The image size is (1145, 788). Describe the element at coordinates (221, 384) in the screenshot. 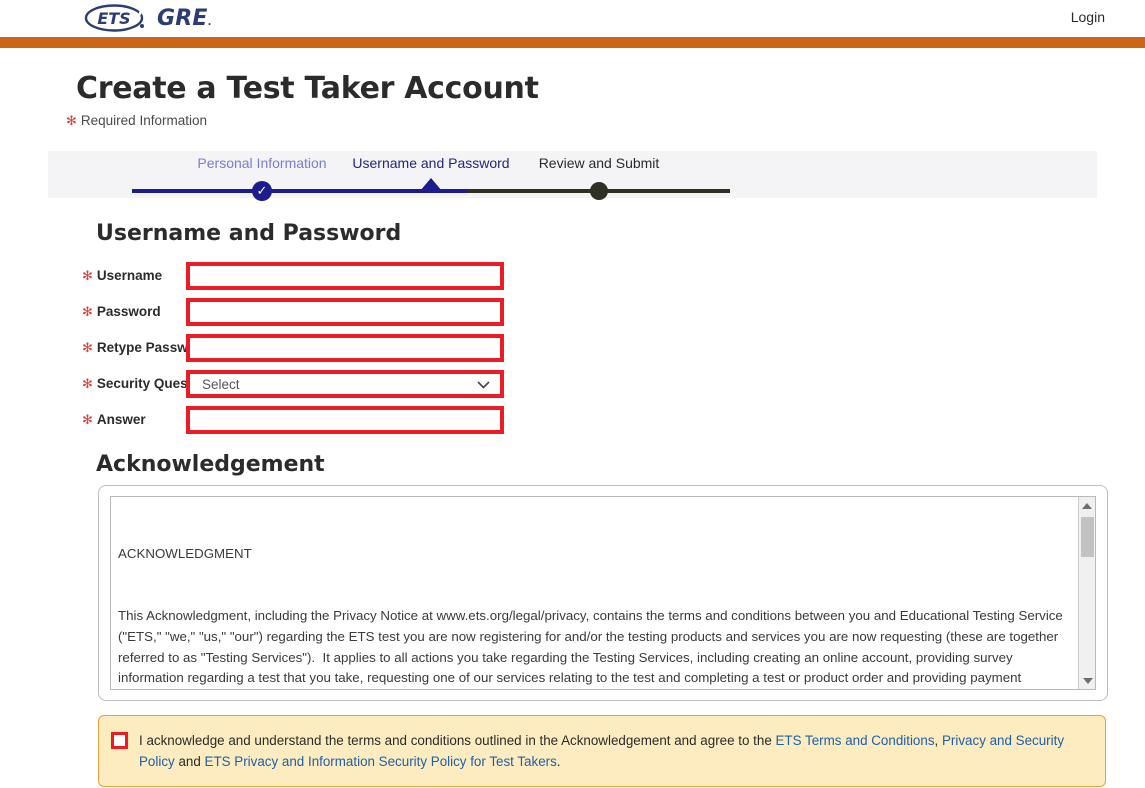

I see `security-question-selected-value: Select` at that location.